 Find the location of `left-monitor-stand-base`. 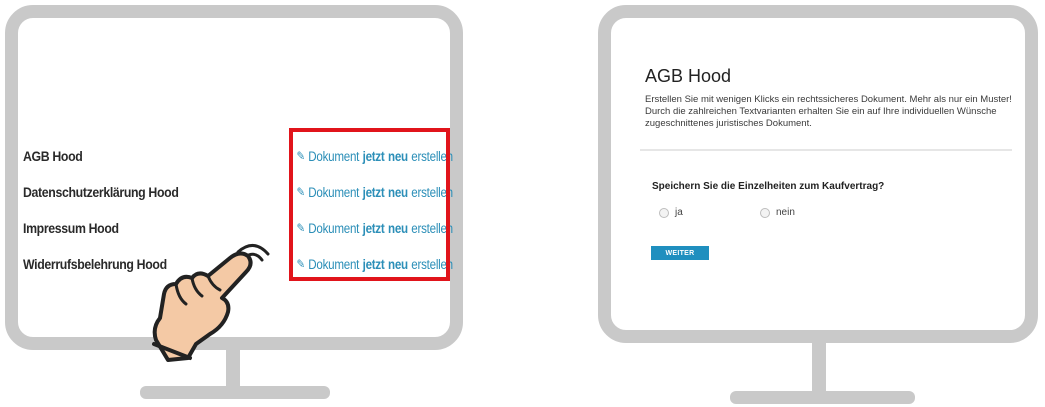

left-monitor-stand-base is located at coordinates (235, 392).